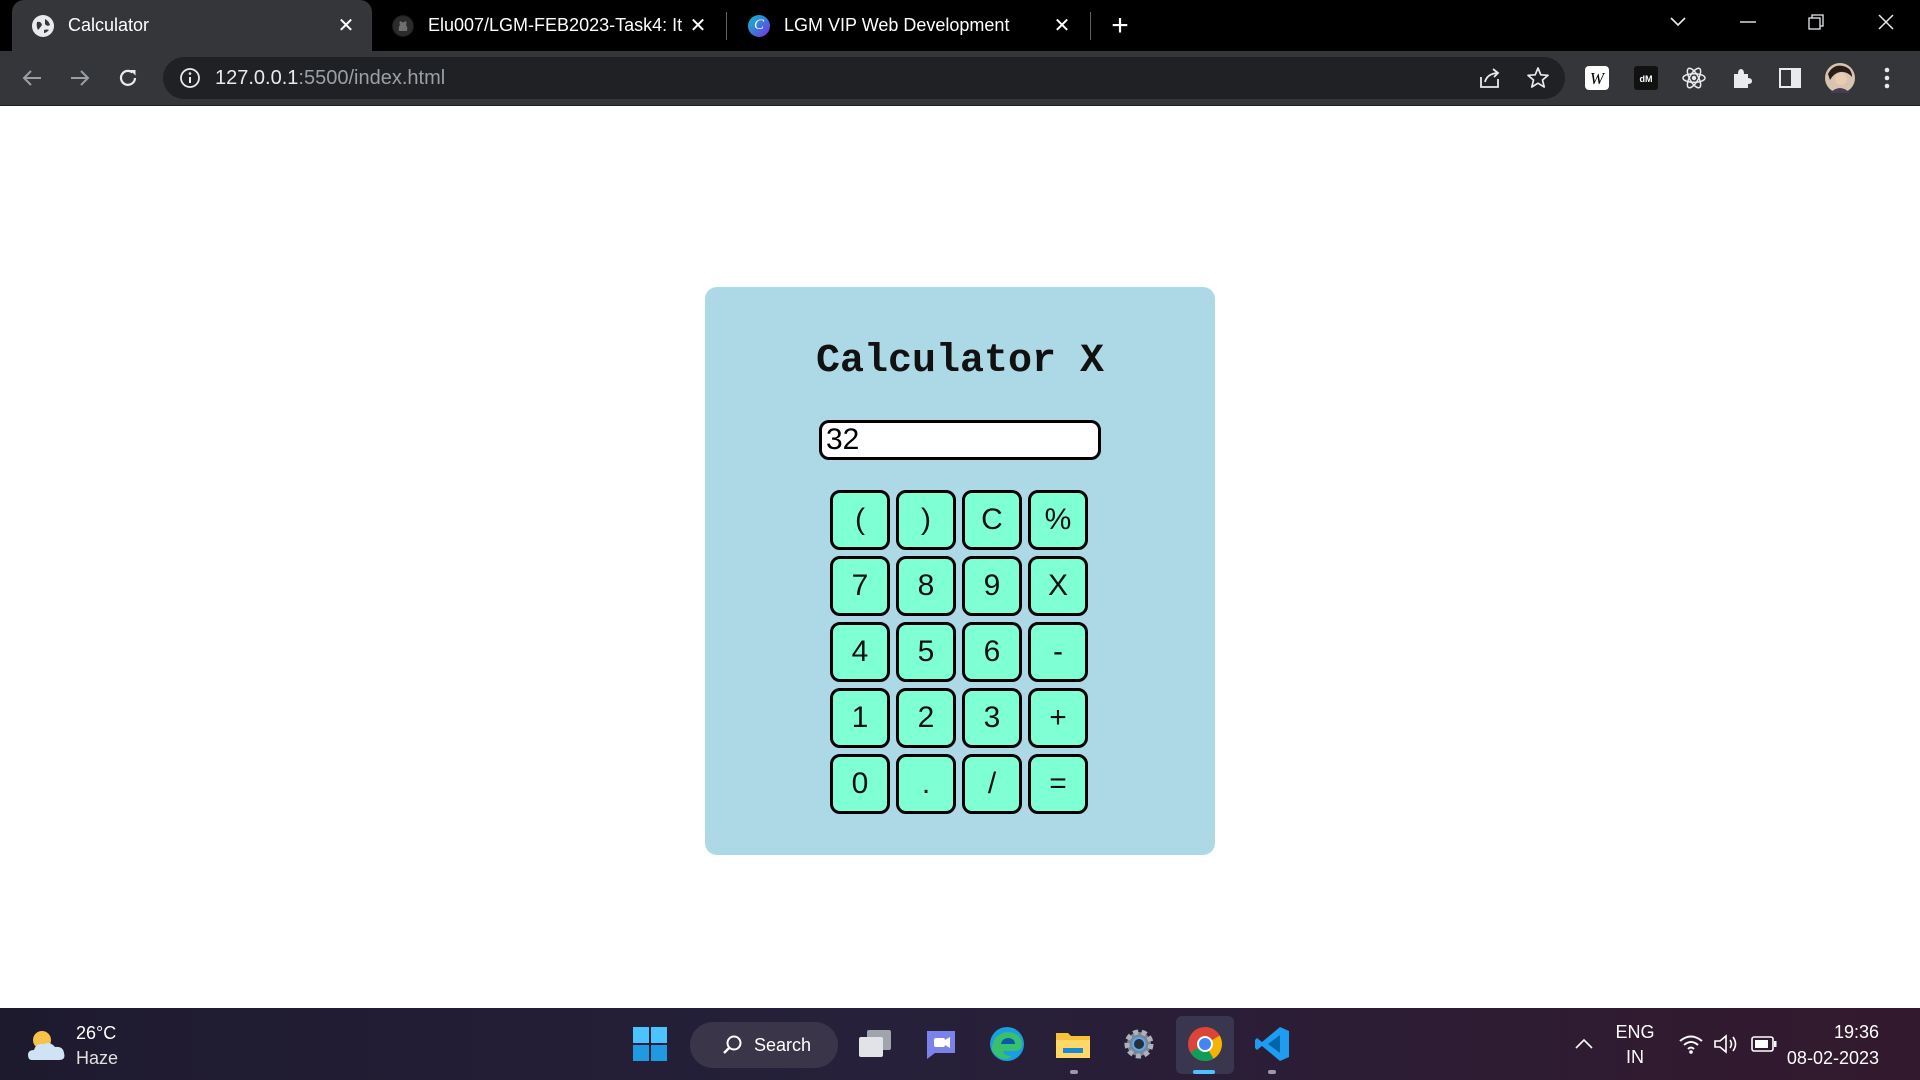 The height and width of the screenshot is (1080, 1920). Describe the element at coordinates (864, 78) in the screenshot. I see `address-bar: 127.0.0.1:5500/index.html` at that location.